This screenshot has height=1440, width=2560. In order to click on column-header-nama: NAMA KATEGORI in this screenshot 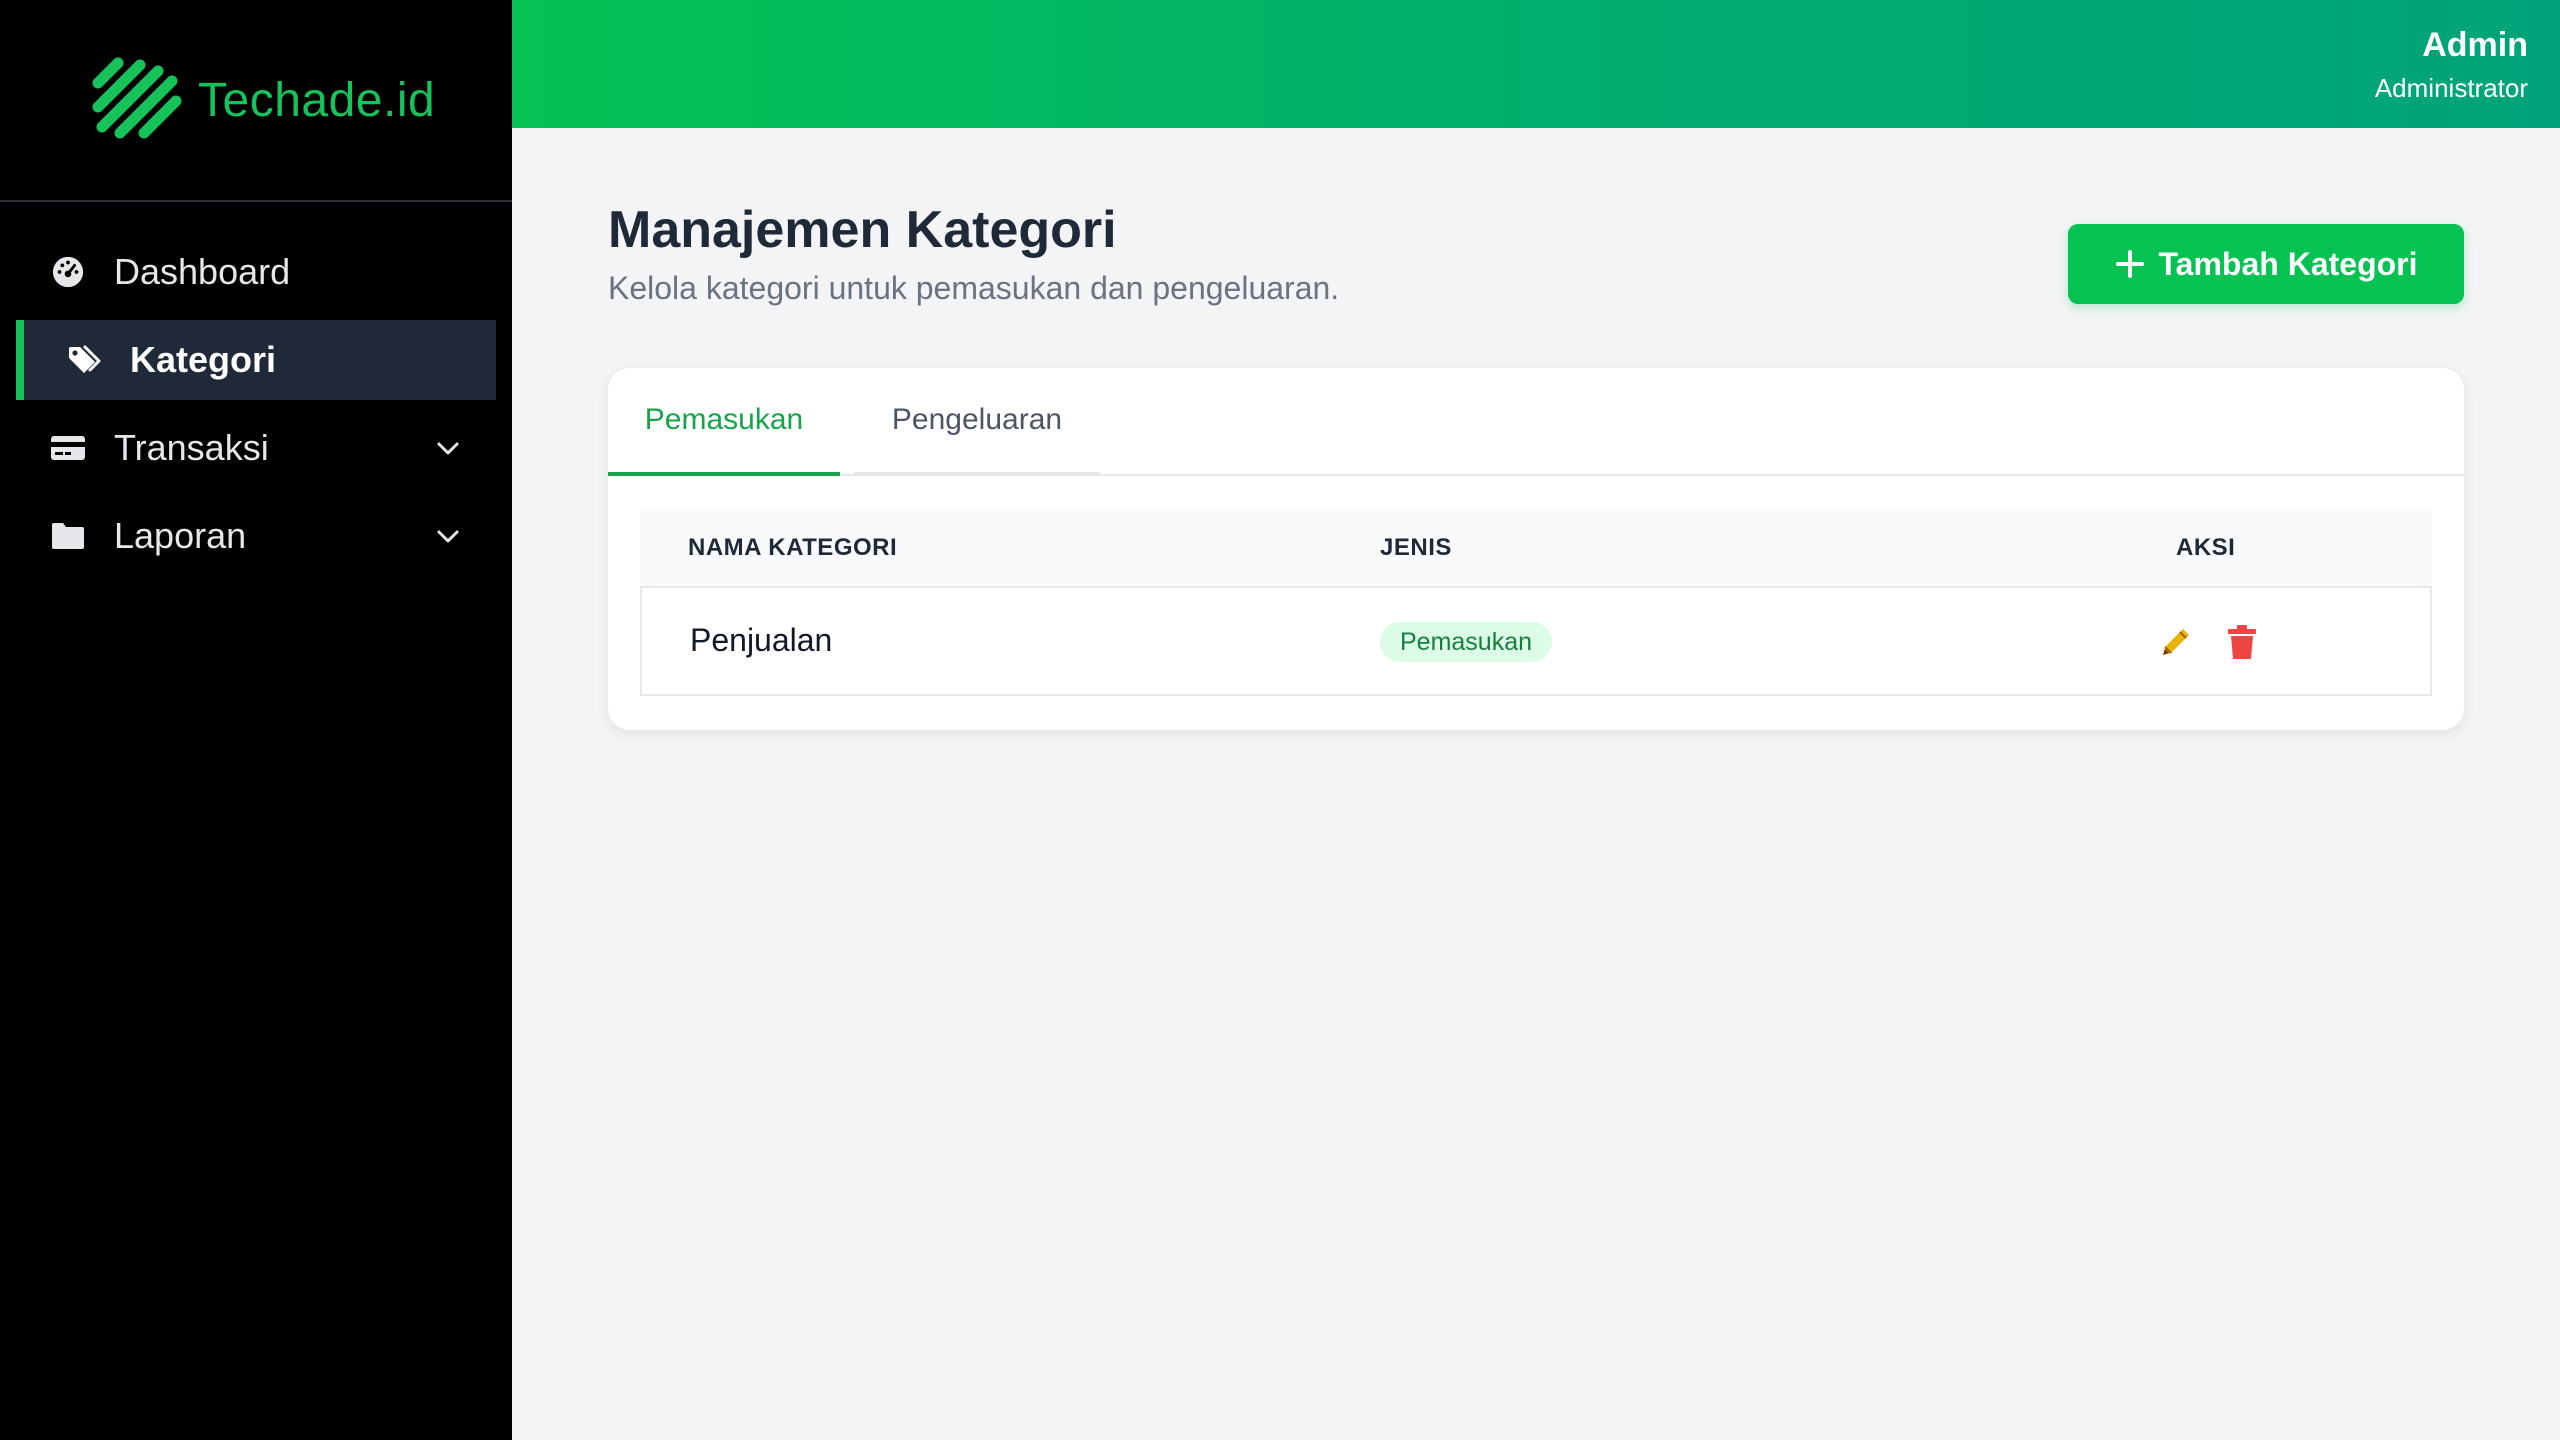, I will do `click(793, 547)`.